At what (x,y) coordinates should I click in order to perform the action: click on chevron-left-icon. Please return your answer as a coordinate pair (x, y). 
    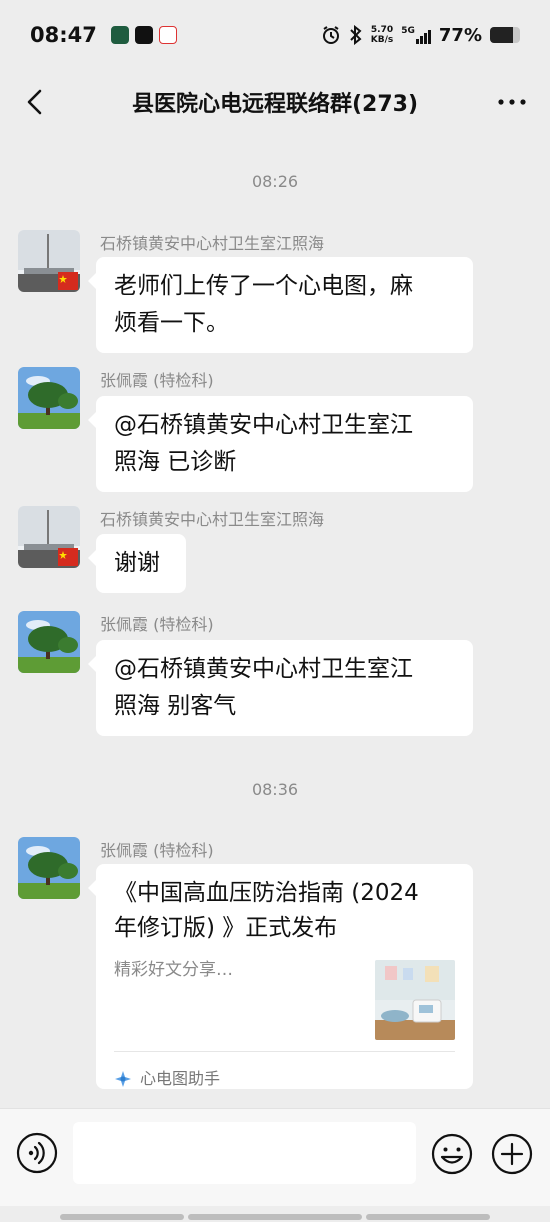
    Looking at the image, I should click on (36, 102).